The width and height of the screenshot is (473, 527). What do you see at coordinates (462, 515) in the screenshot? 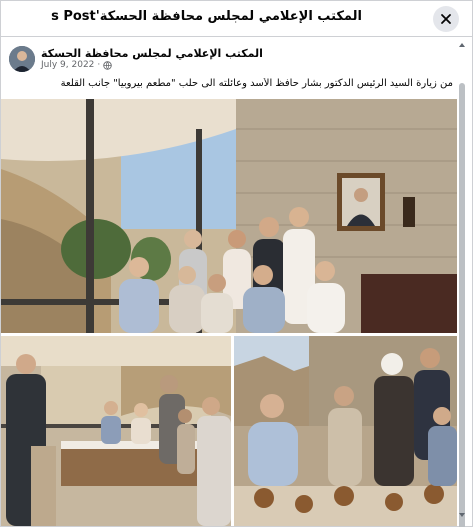
I see `chevron-down-icon` at bounding box center [462, 515].